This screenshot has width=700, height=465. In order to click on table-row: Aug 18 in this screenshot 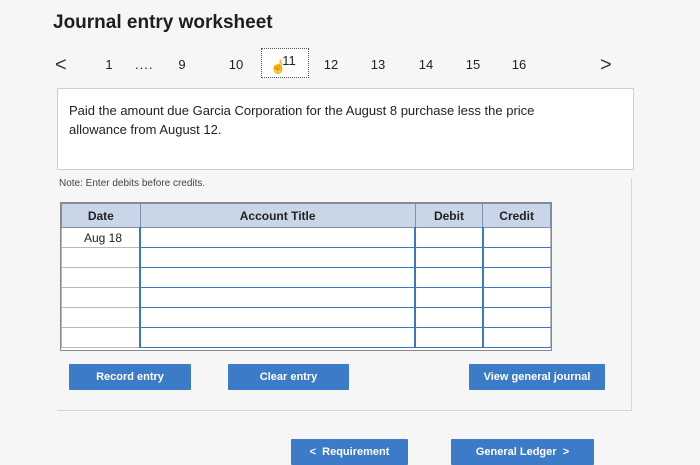, I will do `click(306, 237)`.